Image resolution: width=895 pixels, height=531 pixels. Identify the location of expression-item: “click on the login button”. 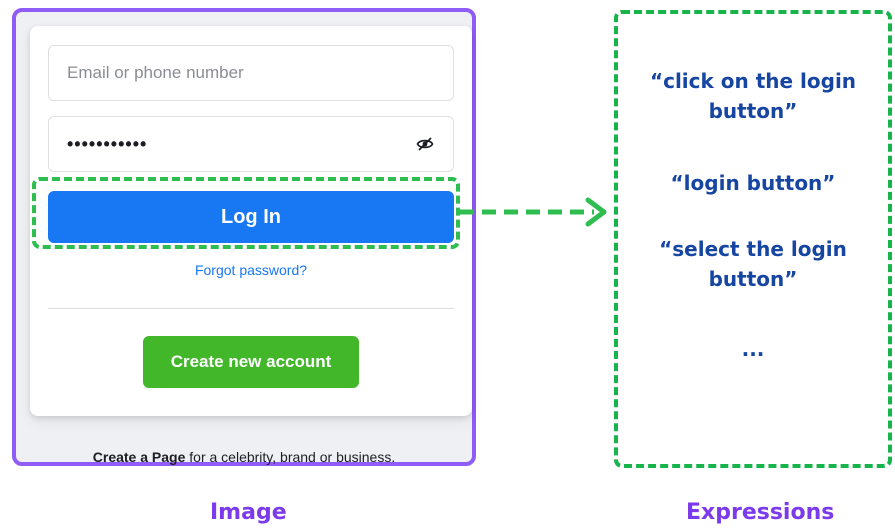
(753, 96).